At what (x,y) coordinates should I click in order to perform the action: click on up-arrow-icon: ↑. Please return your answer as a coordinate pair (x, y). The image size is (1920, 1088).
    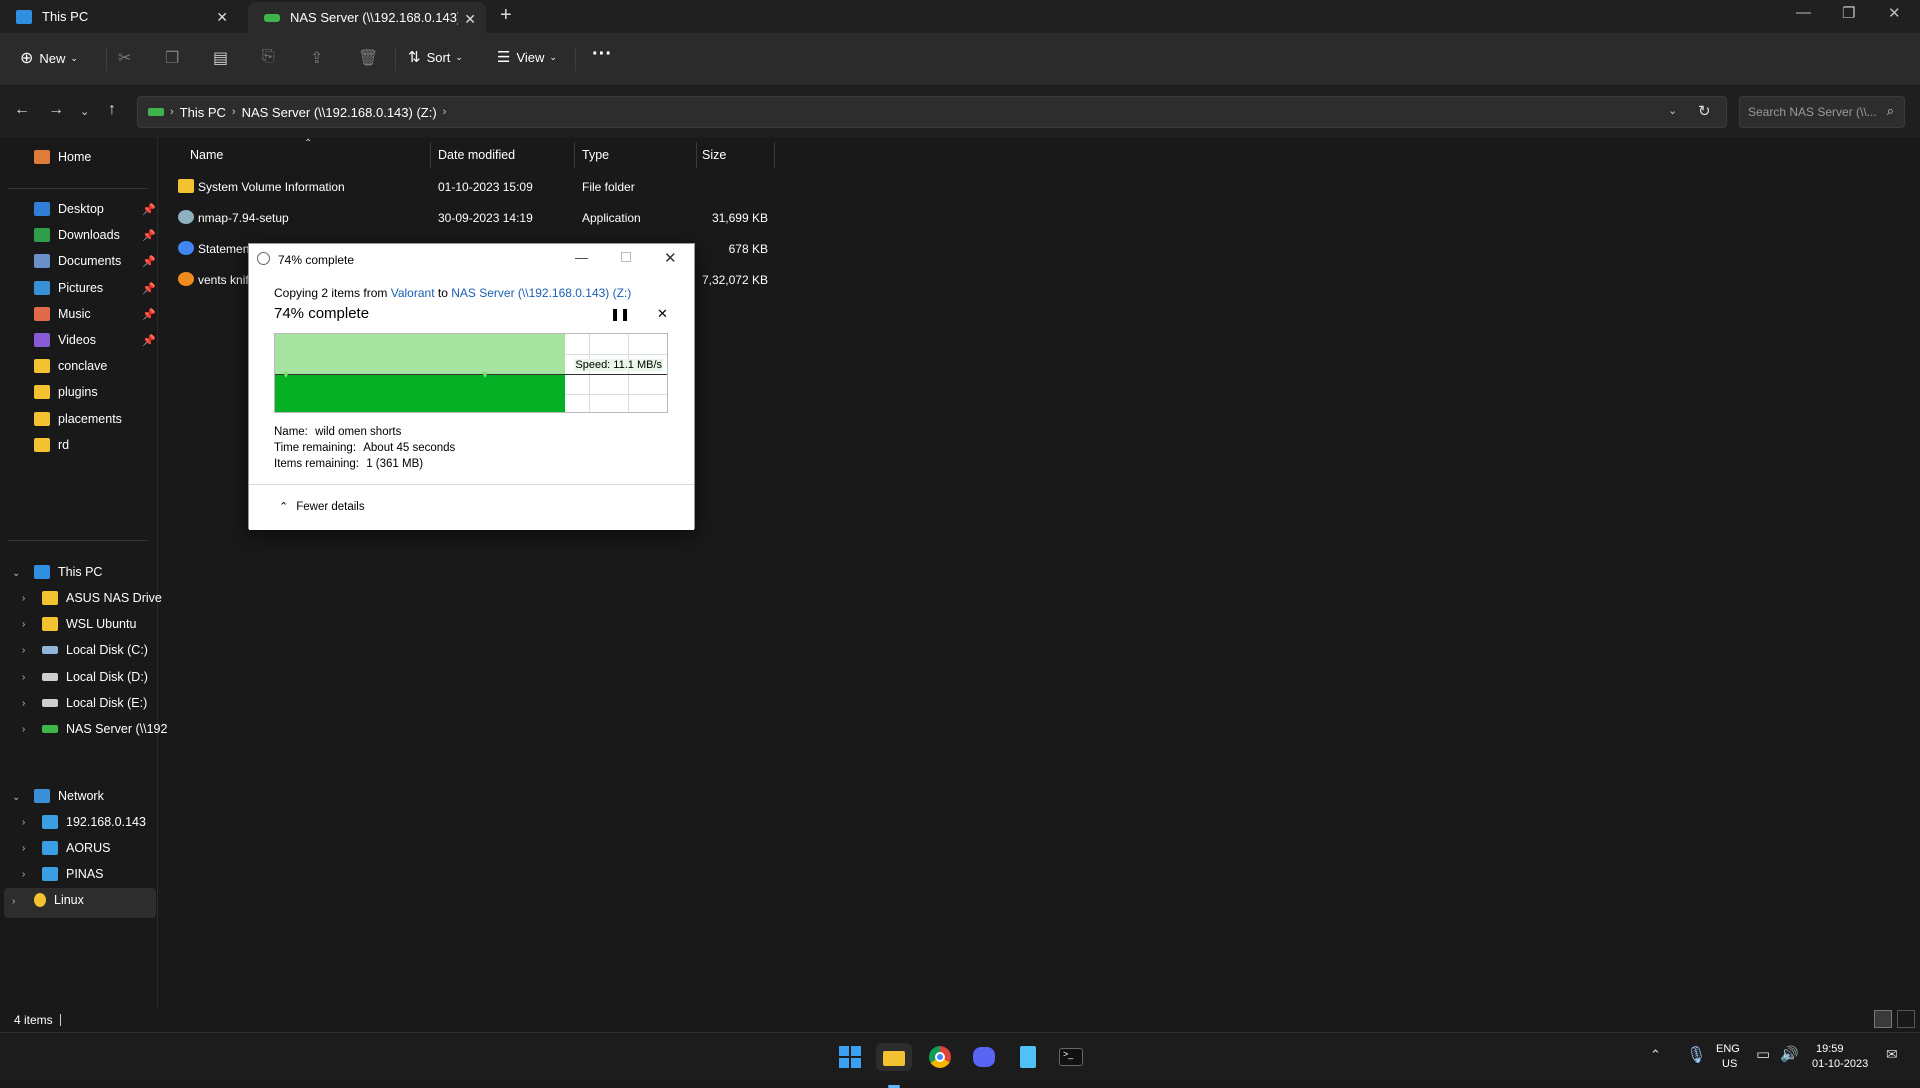
    Looking at the image, I should click on (112, 110).